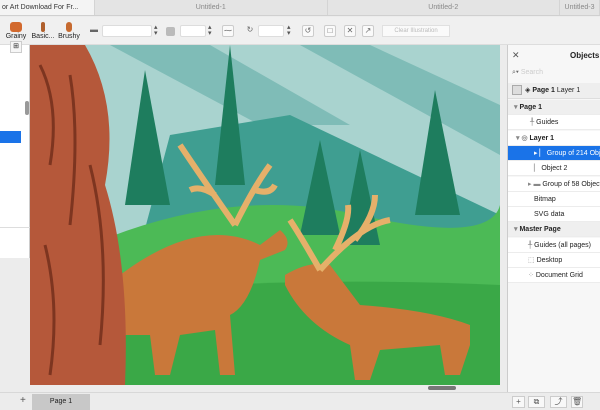 The height and width of the screenshot is (410, 600). I want to click on row-label: Page 1, so click(531, 107).